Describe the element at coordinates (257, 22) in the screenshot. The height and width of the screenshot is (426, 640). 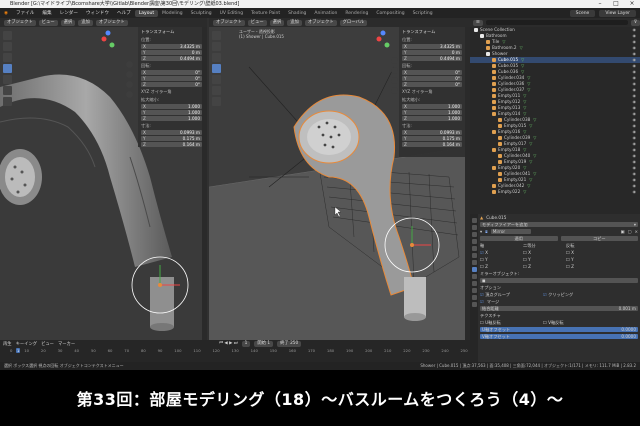
I see `right-menu-view: ビュー` at that location.